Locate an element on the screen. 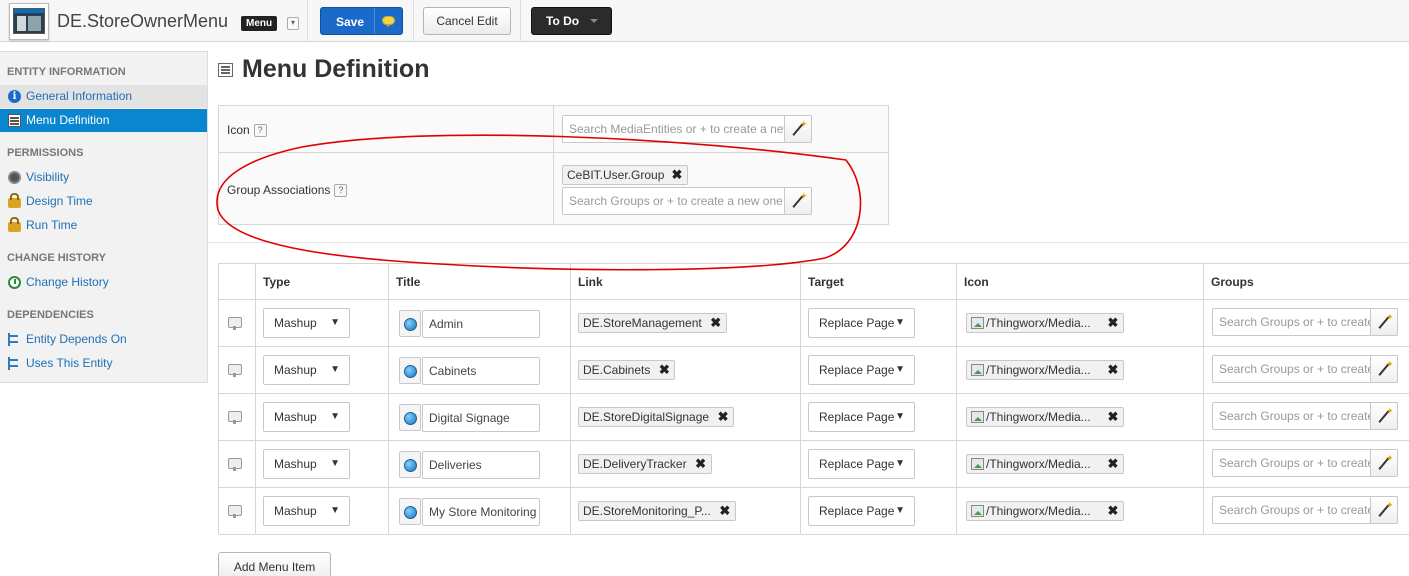  add-menu-item-button: Add Menu Item is located at coordinates (274, 564).